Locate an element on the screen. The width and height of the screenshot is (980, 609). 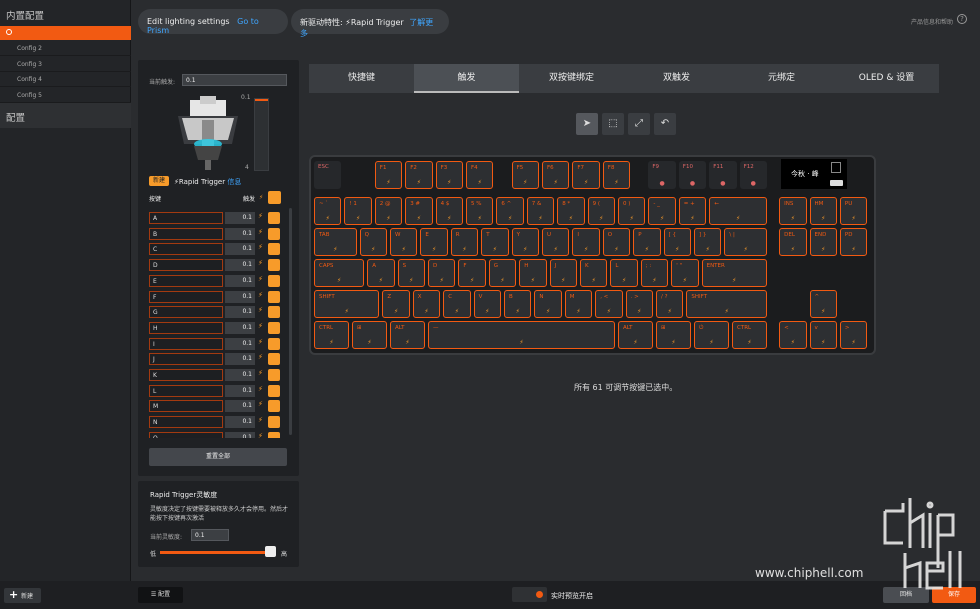
key-1-16: PU ⚡ is located at coordinates (853, 211).